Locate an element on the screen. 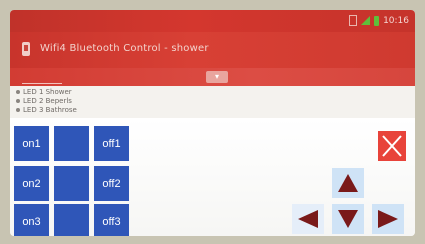  connection-row: ▾ is located at coordinates (212, 77).